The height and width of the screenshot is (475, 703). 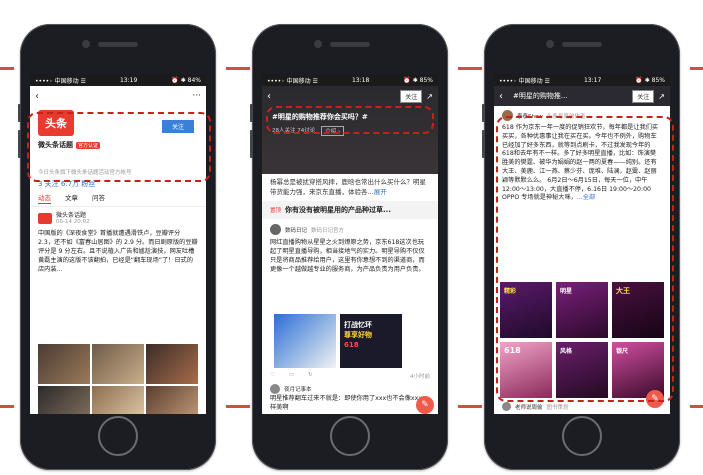 What do you see at coordinates (118, 218) in the screenshot?
I see `post-header: 微头条话题 06-14 20:02` at bounding box center [118, 218].